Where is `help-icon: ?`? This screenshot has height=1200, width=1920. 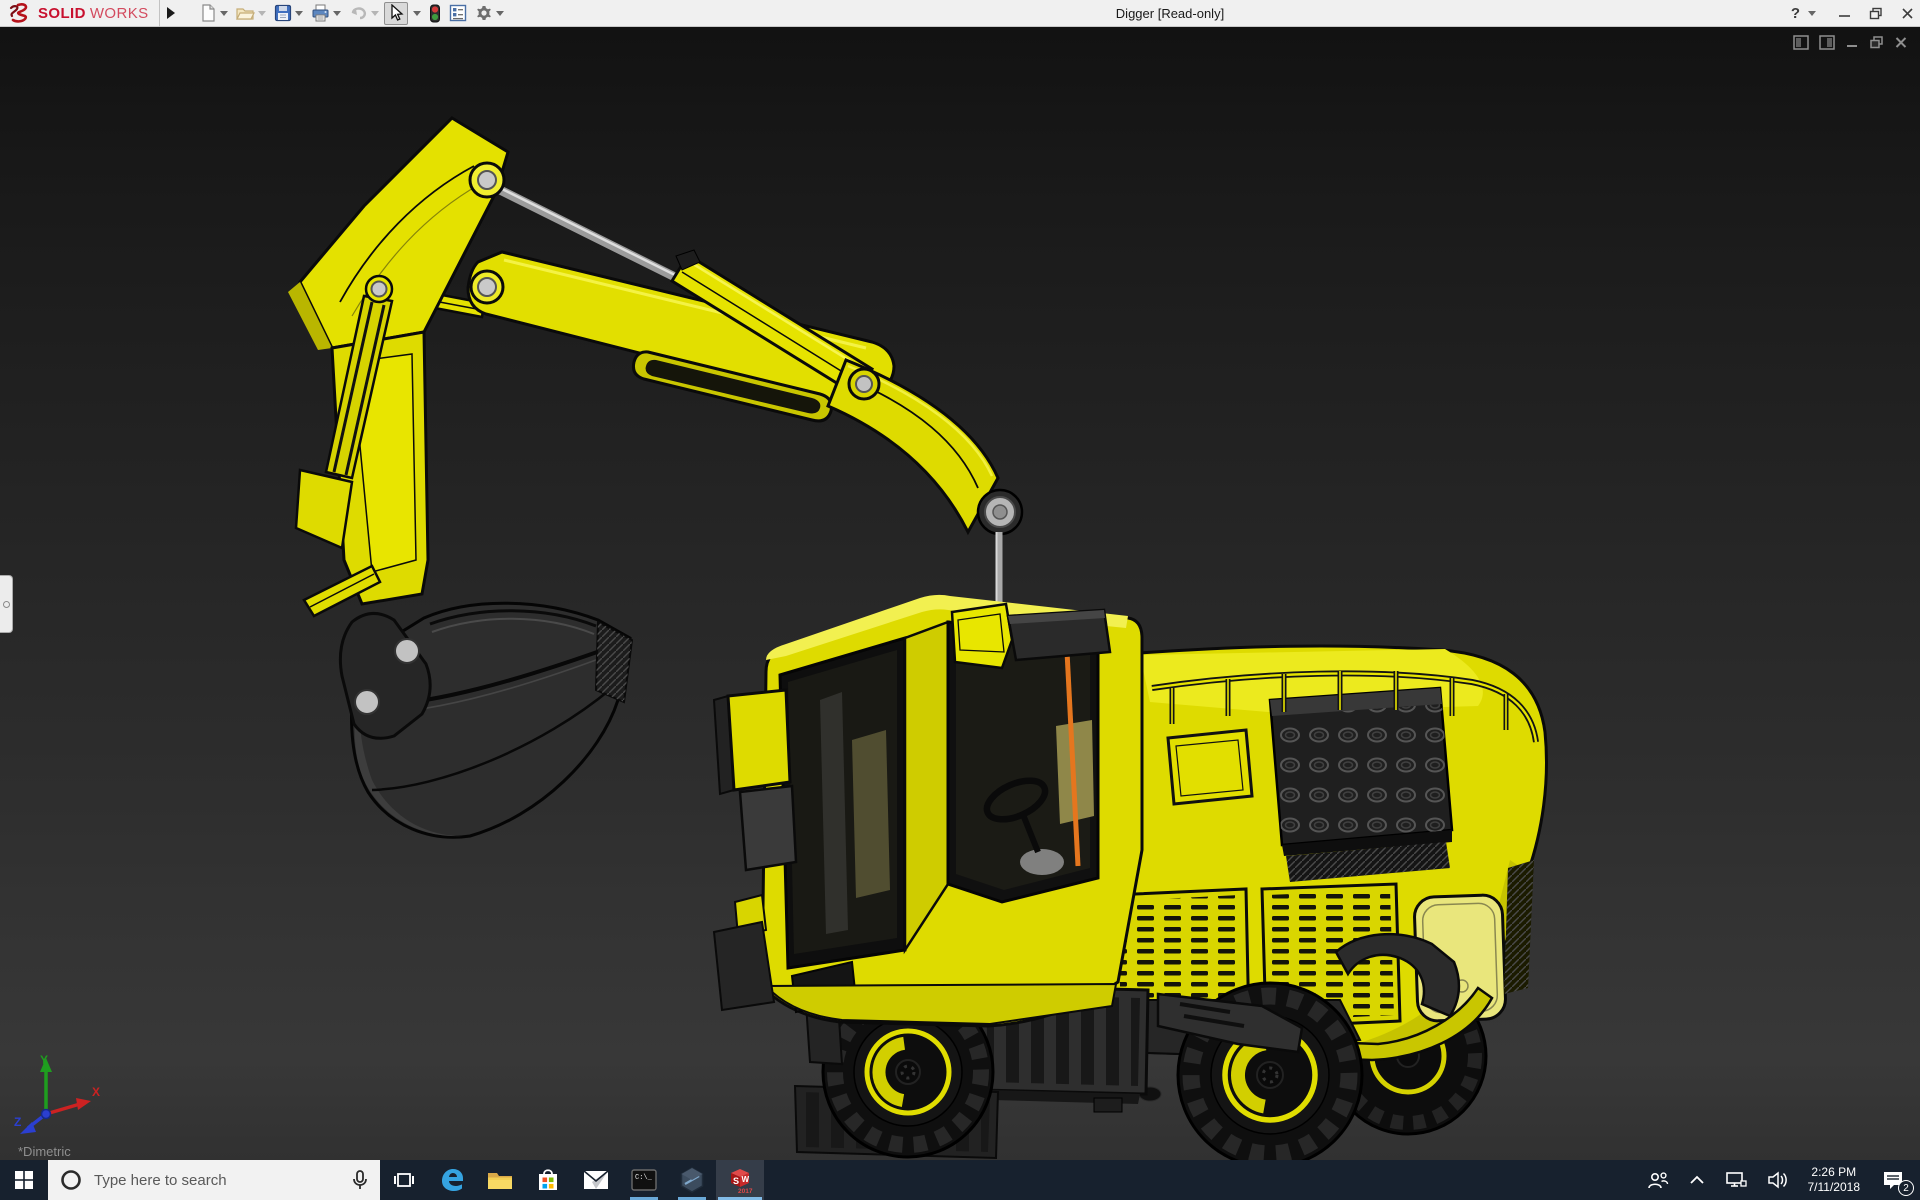
help-icon: ? is located at coordinates (1795, 13).